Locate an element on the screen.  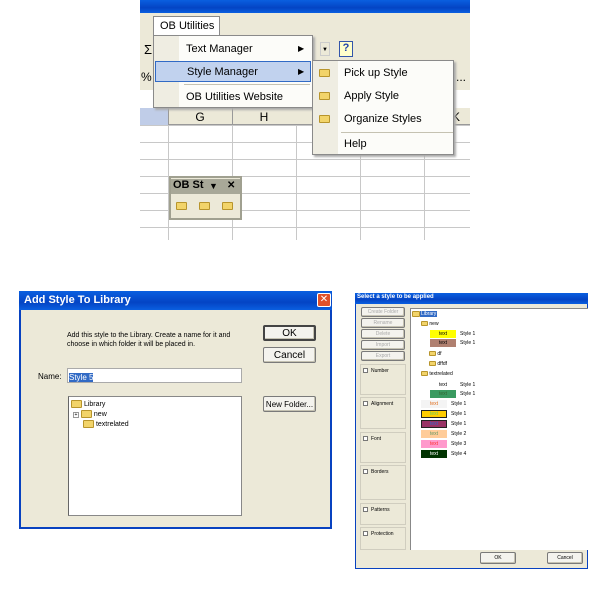
toolbar-options-icon: ▼ is located at coordinates (213, 186).